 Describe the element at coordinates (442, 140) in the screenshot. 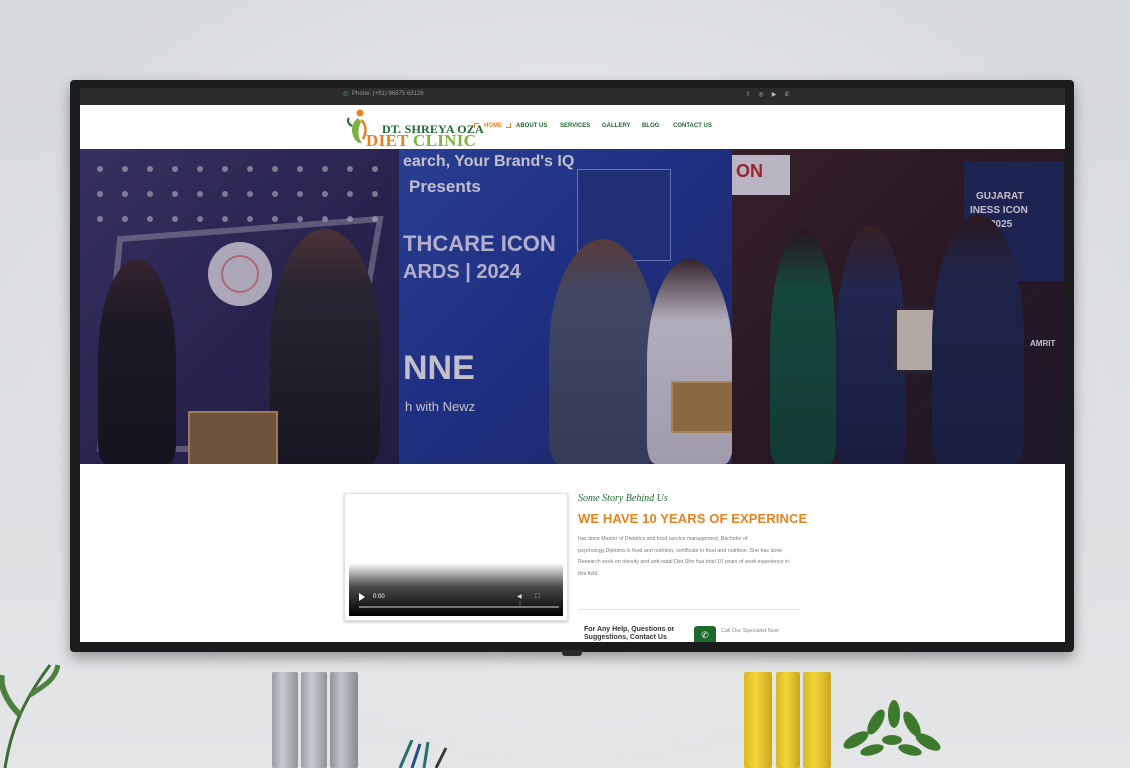

I see `logo-clinic-word: CLINIC` at that location.